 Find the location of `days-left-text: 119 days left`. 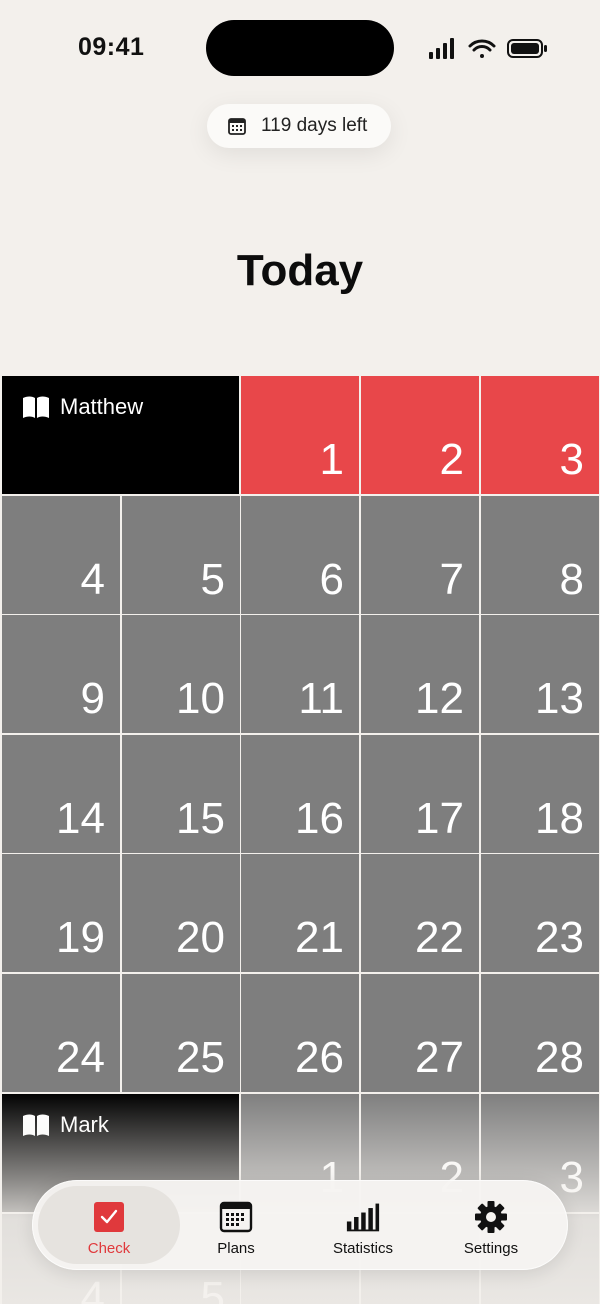

days-left-text: 119 days left is located at coordinates (314, 125).